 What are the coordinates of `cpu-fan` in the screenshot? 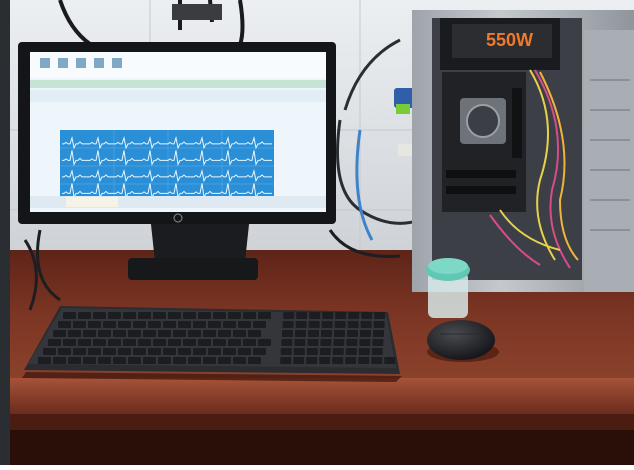 It's located at (483, 121).